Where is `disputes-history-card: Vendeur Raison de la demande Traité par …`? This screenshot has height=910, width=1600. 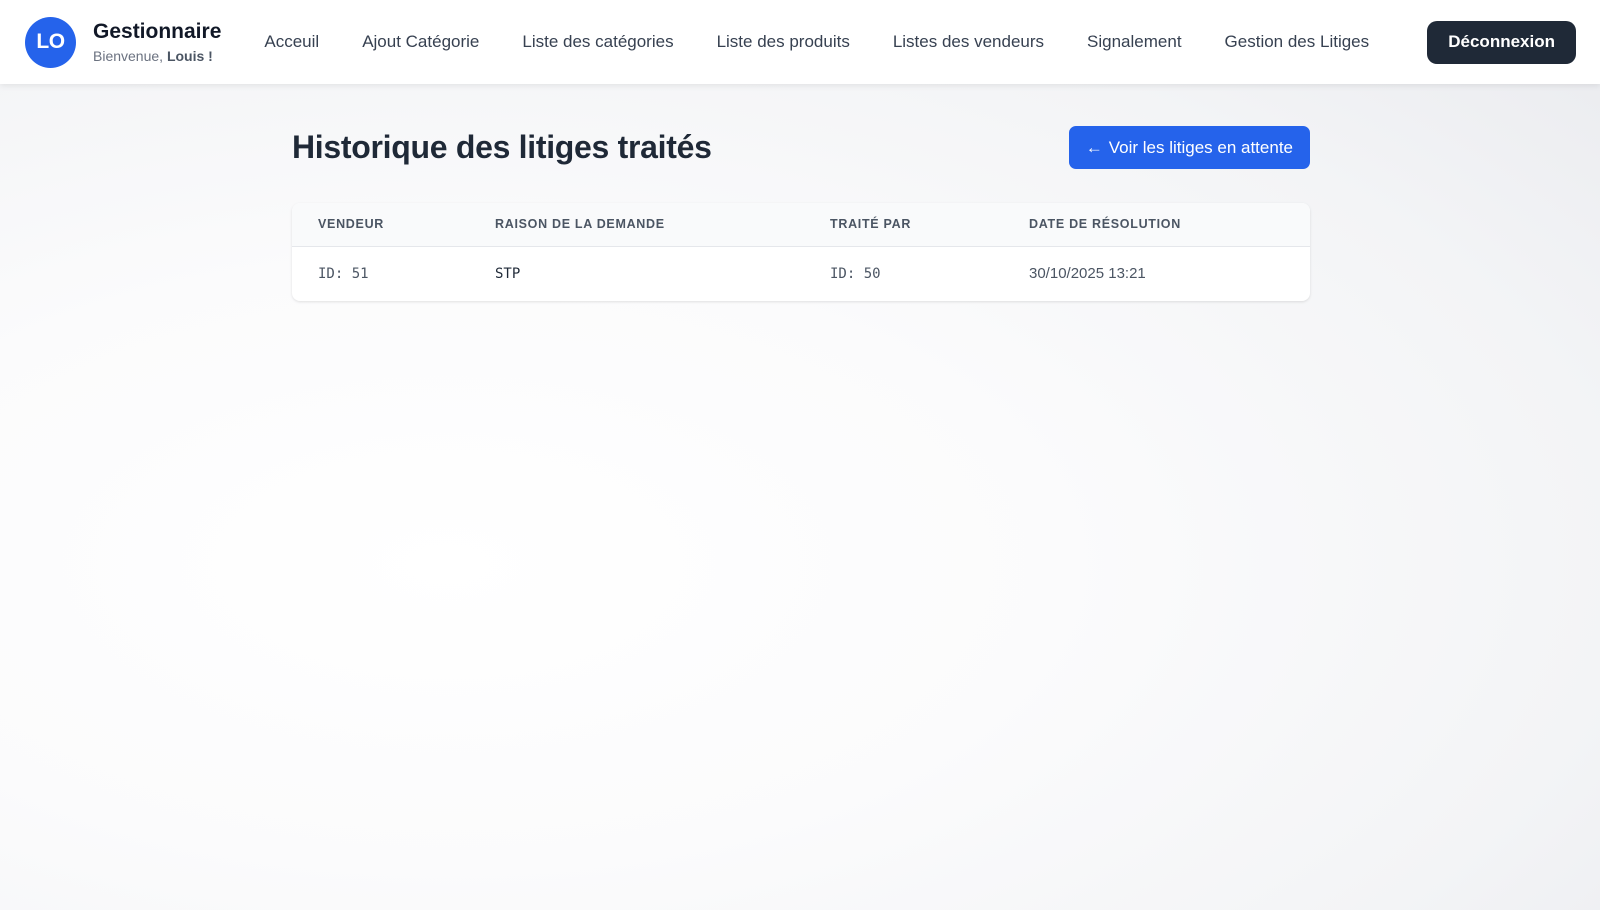
disputes-history-card: Vendeur Raison de la demande Traité par … is located at coordinates (801, 252).